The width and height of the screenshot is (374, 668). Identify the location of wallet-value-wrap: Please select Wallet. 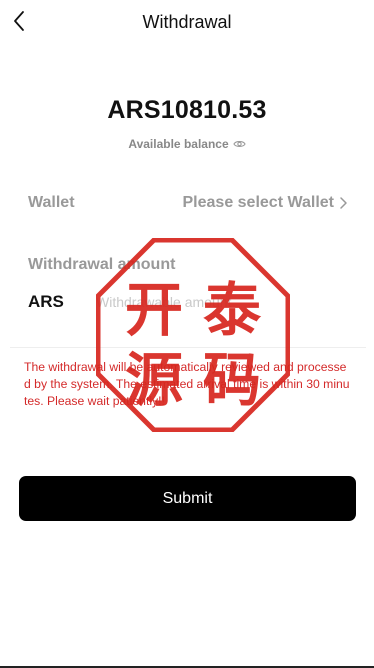
(266, 203).